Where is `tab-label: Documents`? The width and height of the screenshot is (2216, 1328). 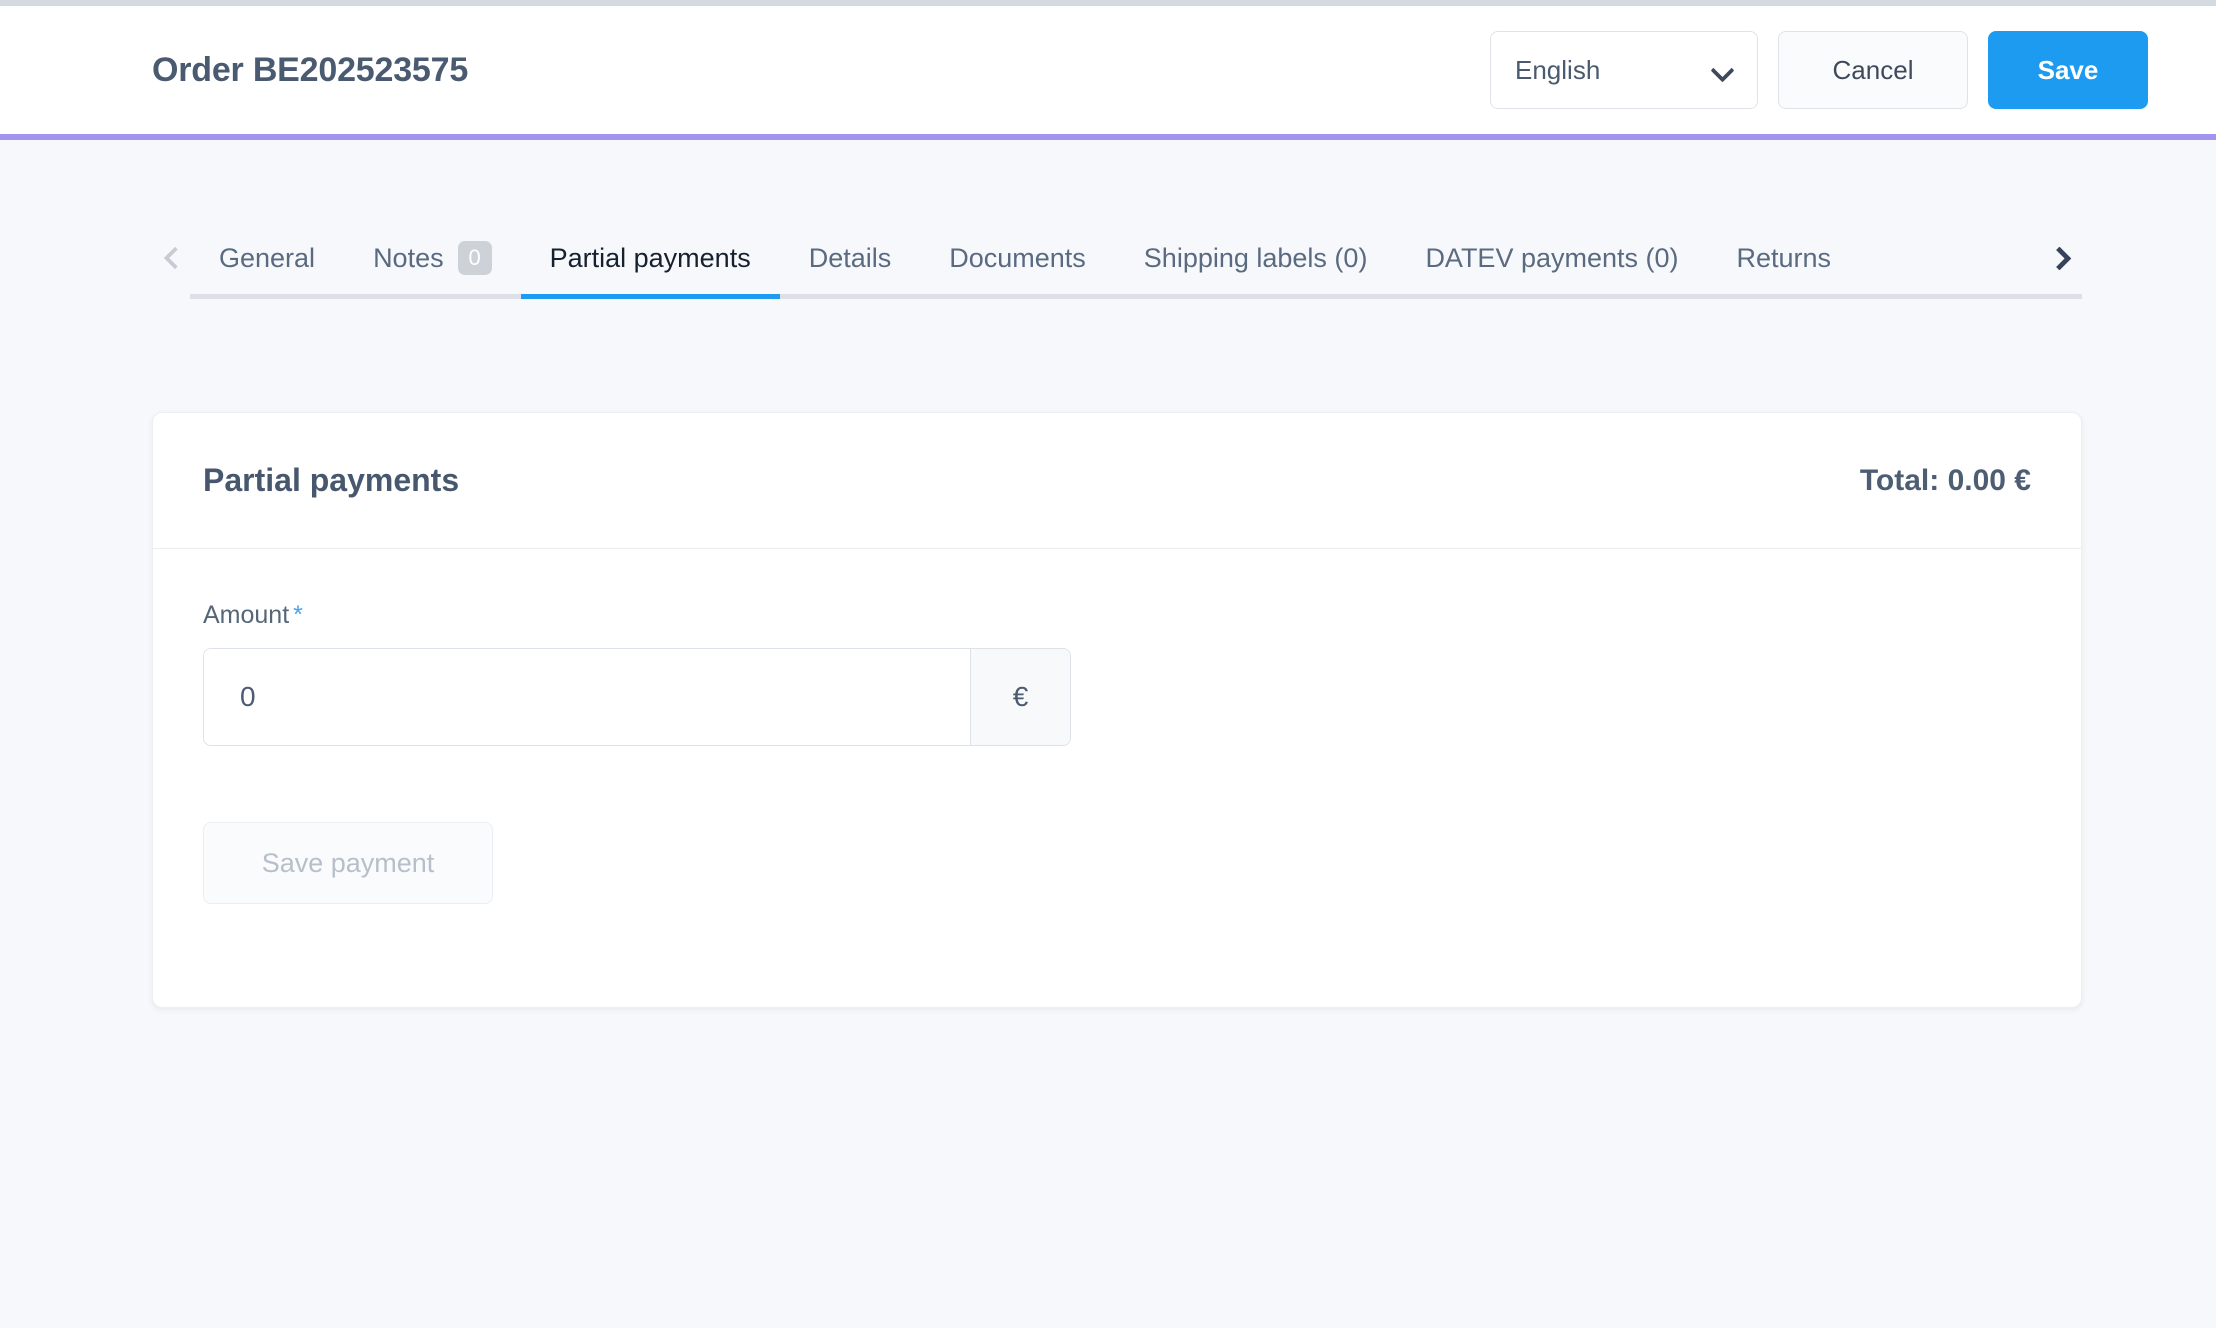
tab-label: Documents is located at coordinates (1017, 257).